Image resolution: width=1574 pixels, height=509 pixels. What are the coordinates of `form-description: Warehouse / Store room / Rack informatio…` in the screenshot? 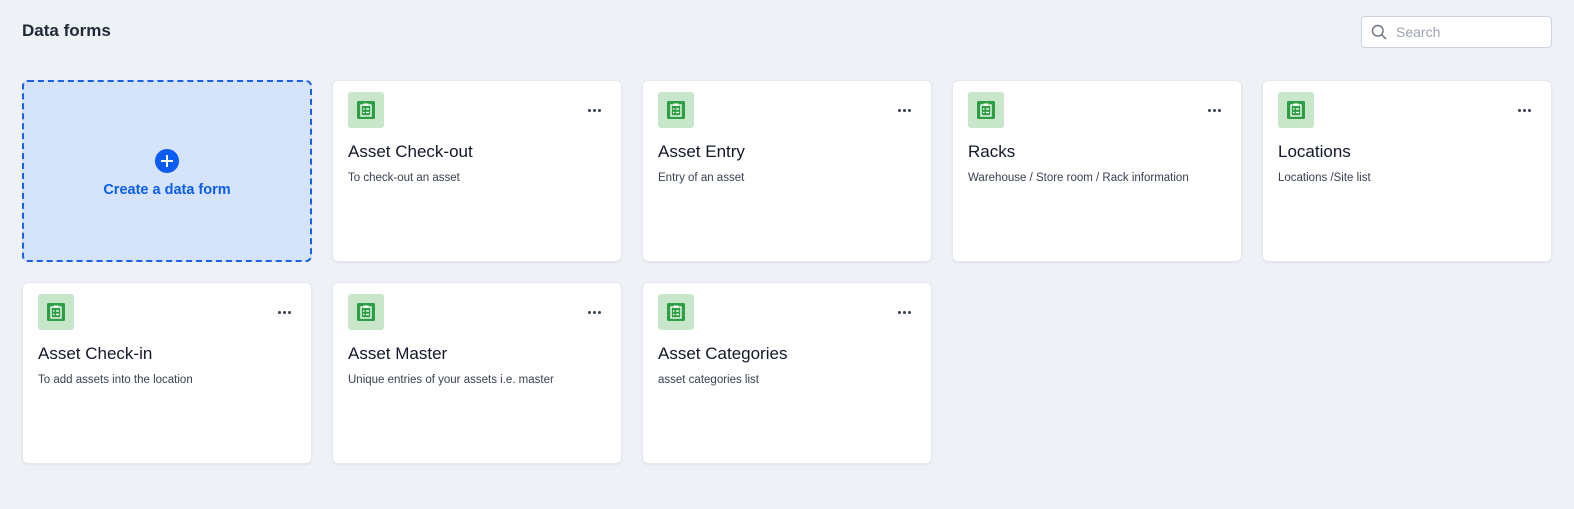 It's located at (1078, 178).